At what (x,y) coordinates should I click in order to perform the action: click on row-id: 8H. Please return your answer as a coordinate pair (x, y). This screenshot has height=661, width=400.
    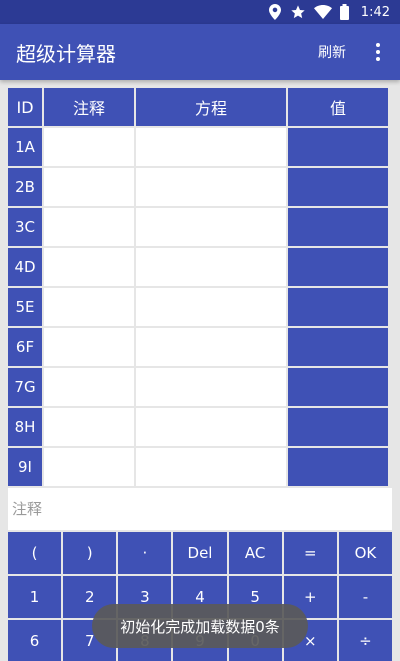
    Looking at the image, I should click on (25, 427).